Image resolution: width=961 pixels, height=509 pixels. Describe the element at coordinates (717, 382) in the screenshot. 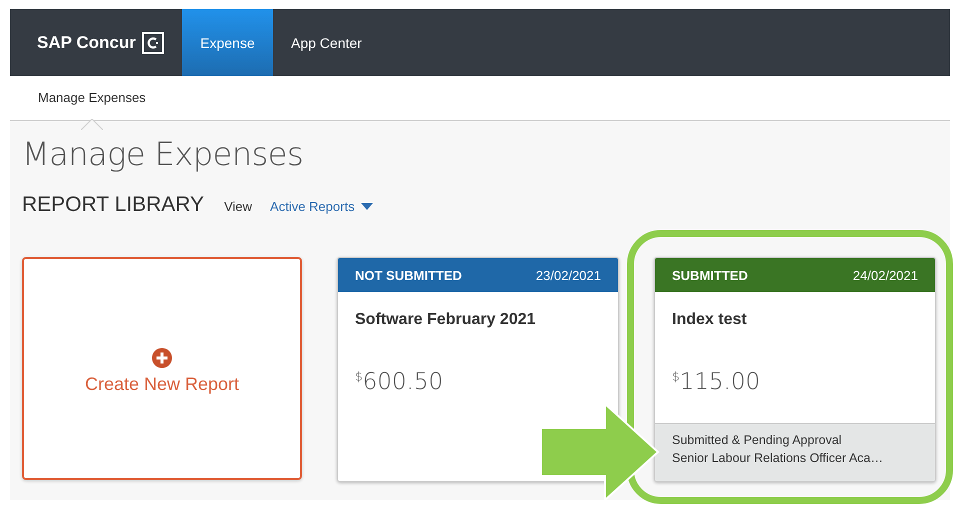

I see `report-amount: $^{$}$115.00` at that location.